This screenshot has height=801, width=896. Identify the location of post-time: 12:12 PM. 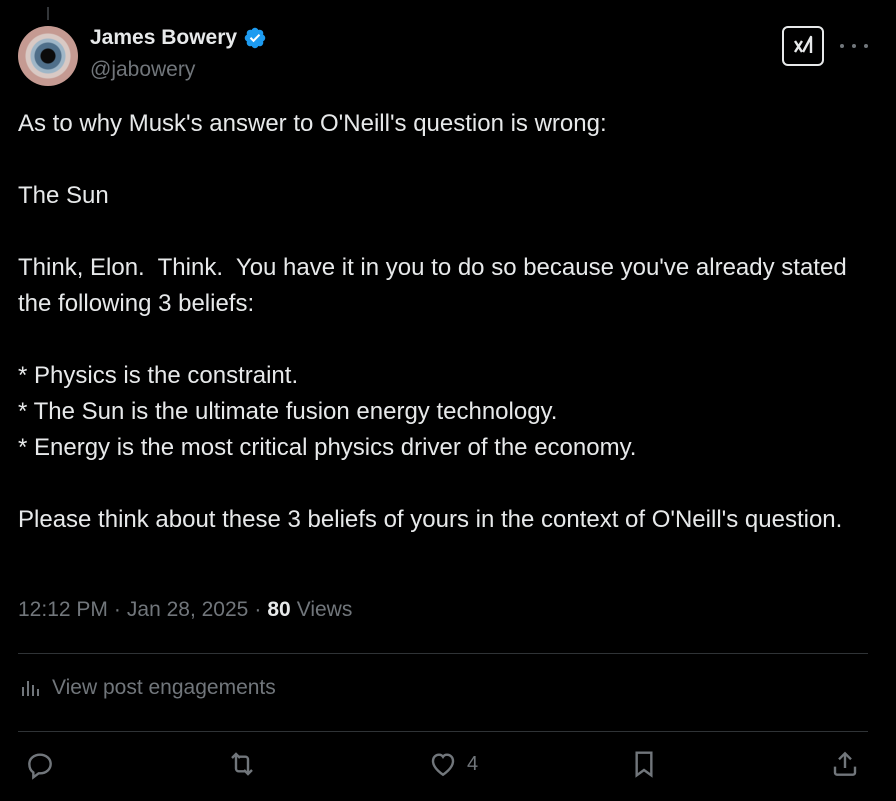
(63, 610).